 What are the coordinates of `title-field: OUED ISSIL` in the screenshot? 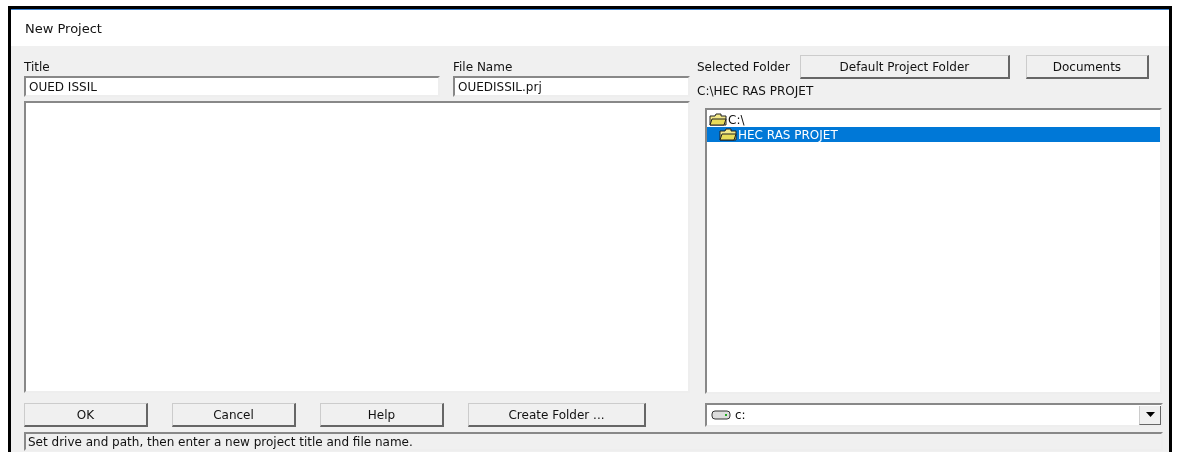 It's located at (232, 86).